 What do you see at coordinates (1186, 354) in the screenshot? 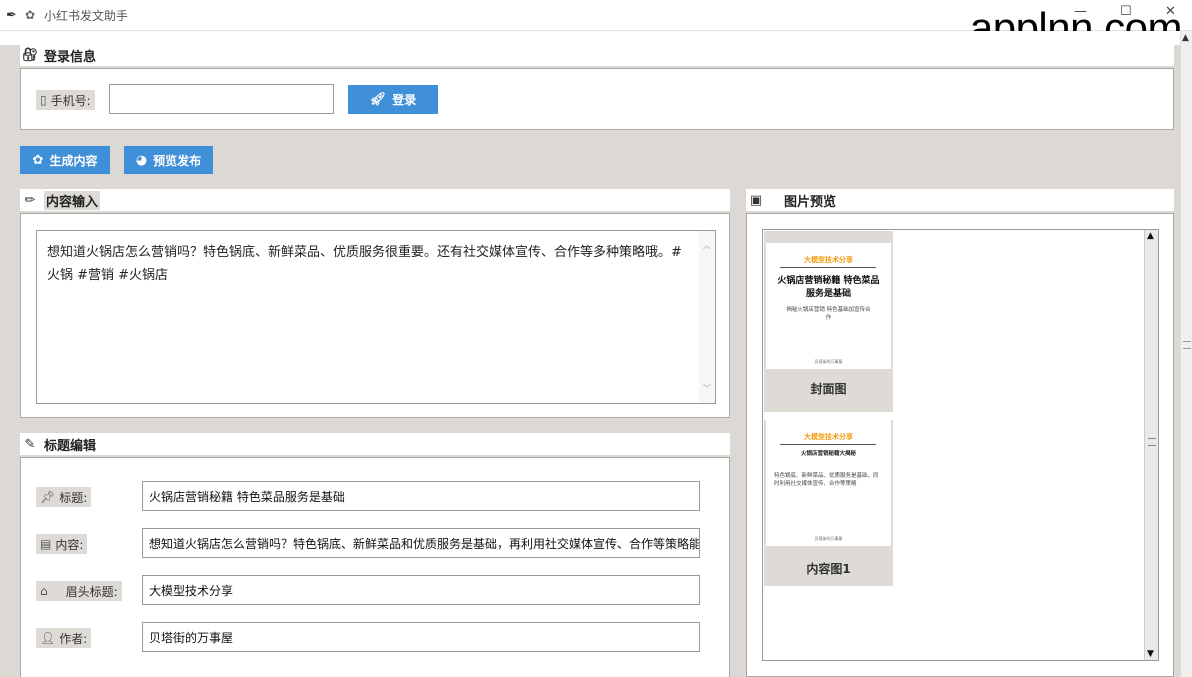
I see `window-scrollbar: ▲` at bounding box center [1186, 354].